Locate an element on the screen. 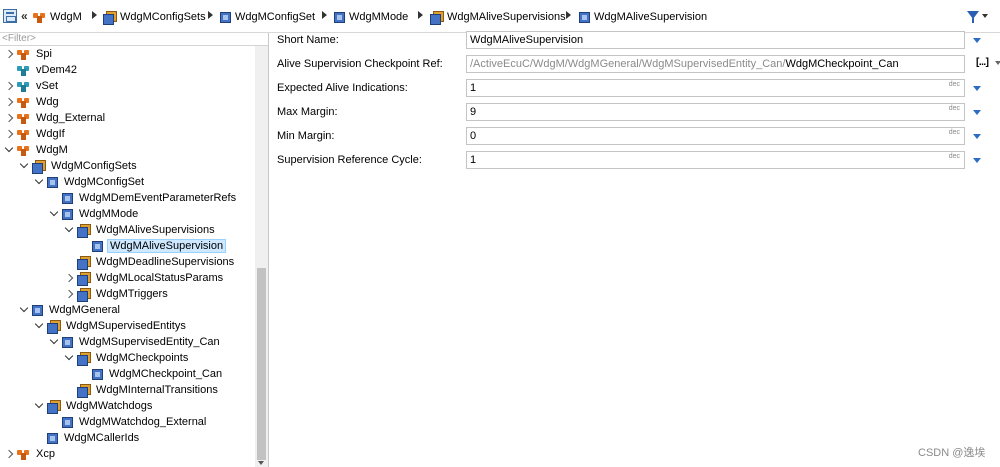 The image size is (1000, 467). tree-item: WdgMAliveSupervisions is located at coordinates (127, 230).